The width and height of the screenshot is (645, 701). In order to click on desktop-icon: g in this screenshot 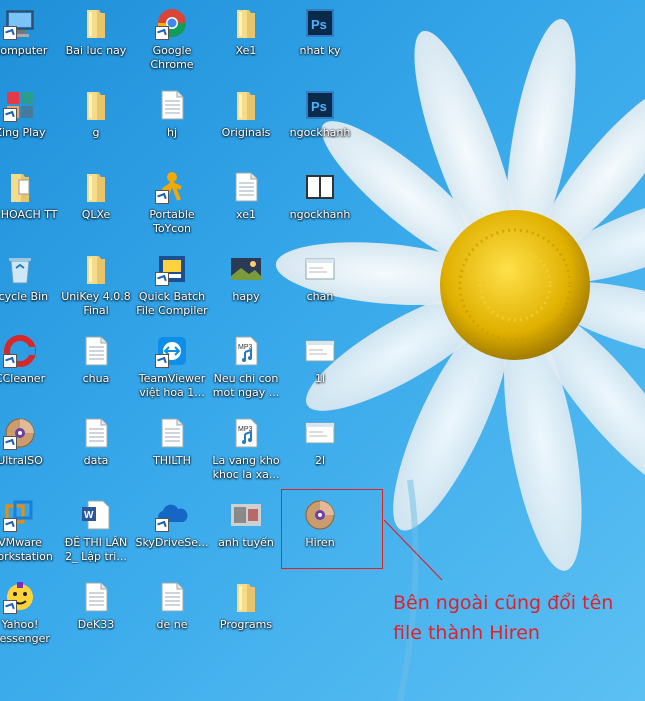, I will do `click(96, 123)`.